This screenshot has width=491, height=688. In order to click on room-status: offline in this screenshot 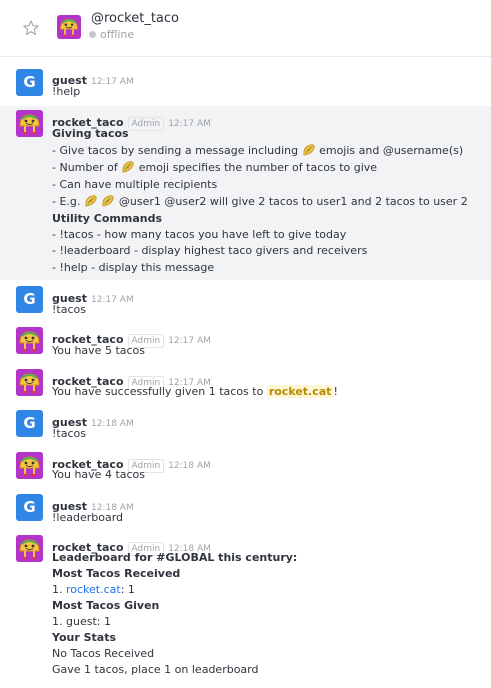, I will do `click(111, 34)`.